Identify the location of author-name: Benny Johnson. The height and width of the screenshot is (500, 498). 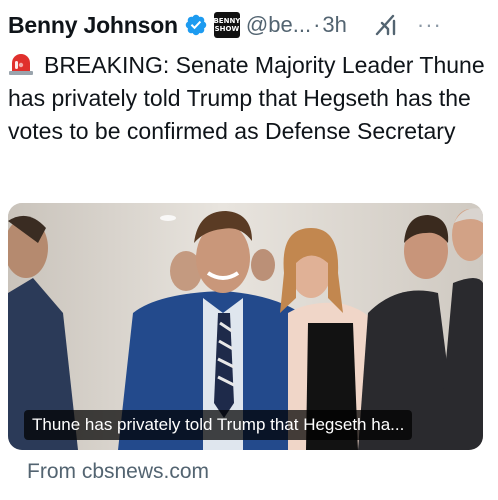
(93, 25).